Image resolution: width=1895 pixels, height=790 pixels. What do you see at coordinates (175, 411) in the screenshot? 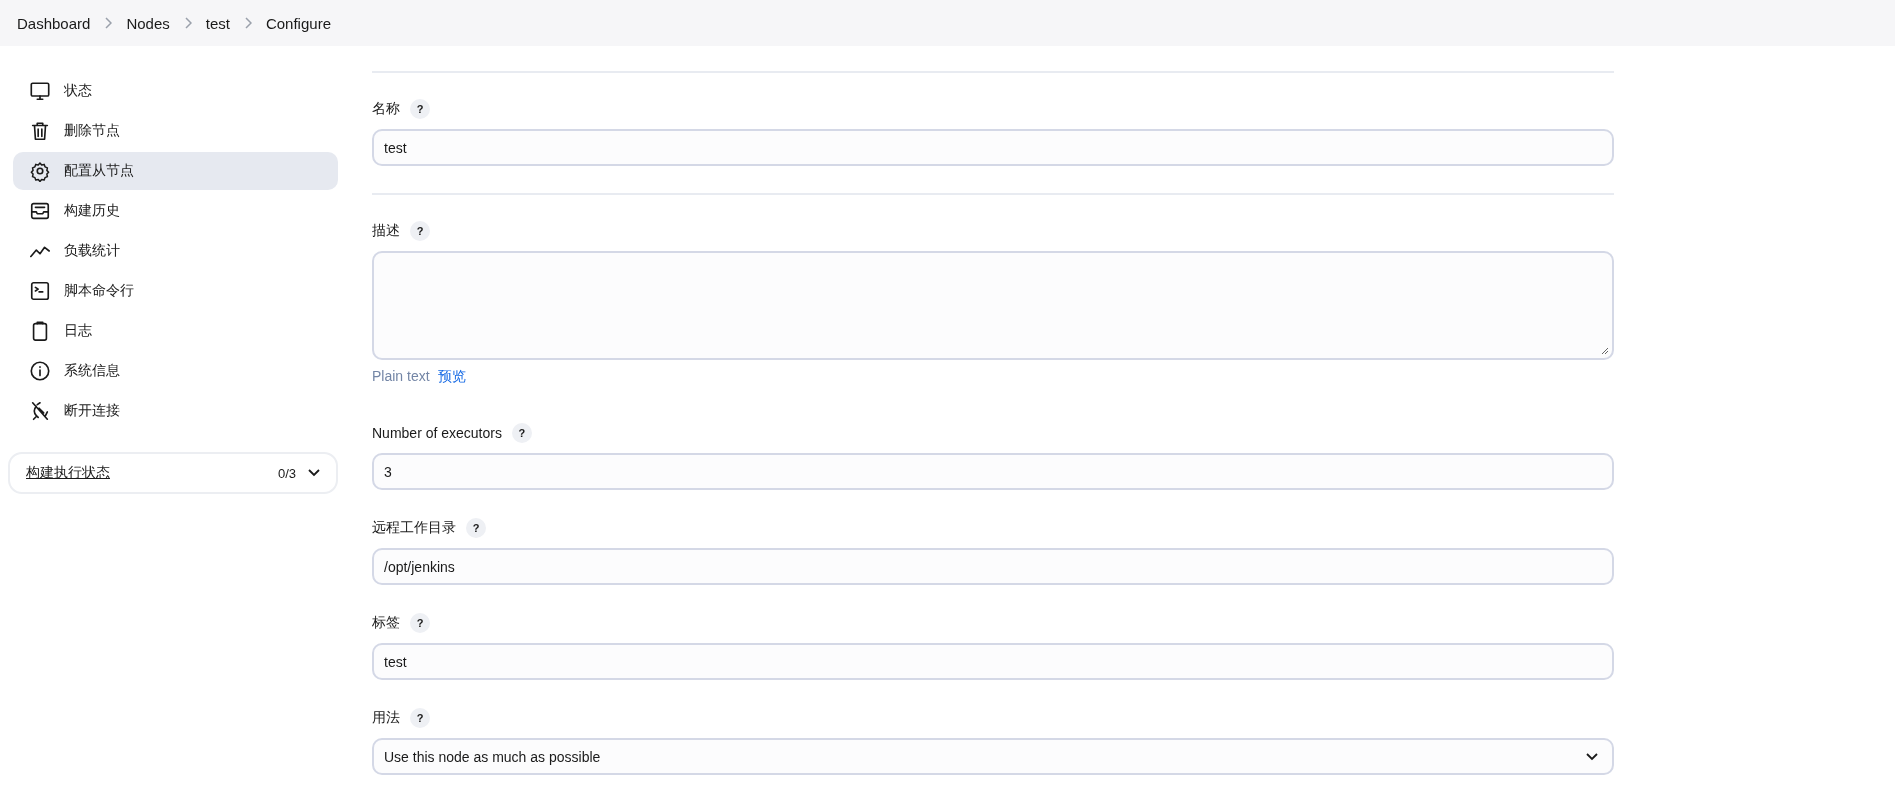
I see `sidebar-item: 断开连接` at bounding box center [175, 411].